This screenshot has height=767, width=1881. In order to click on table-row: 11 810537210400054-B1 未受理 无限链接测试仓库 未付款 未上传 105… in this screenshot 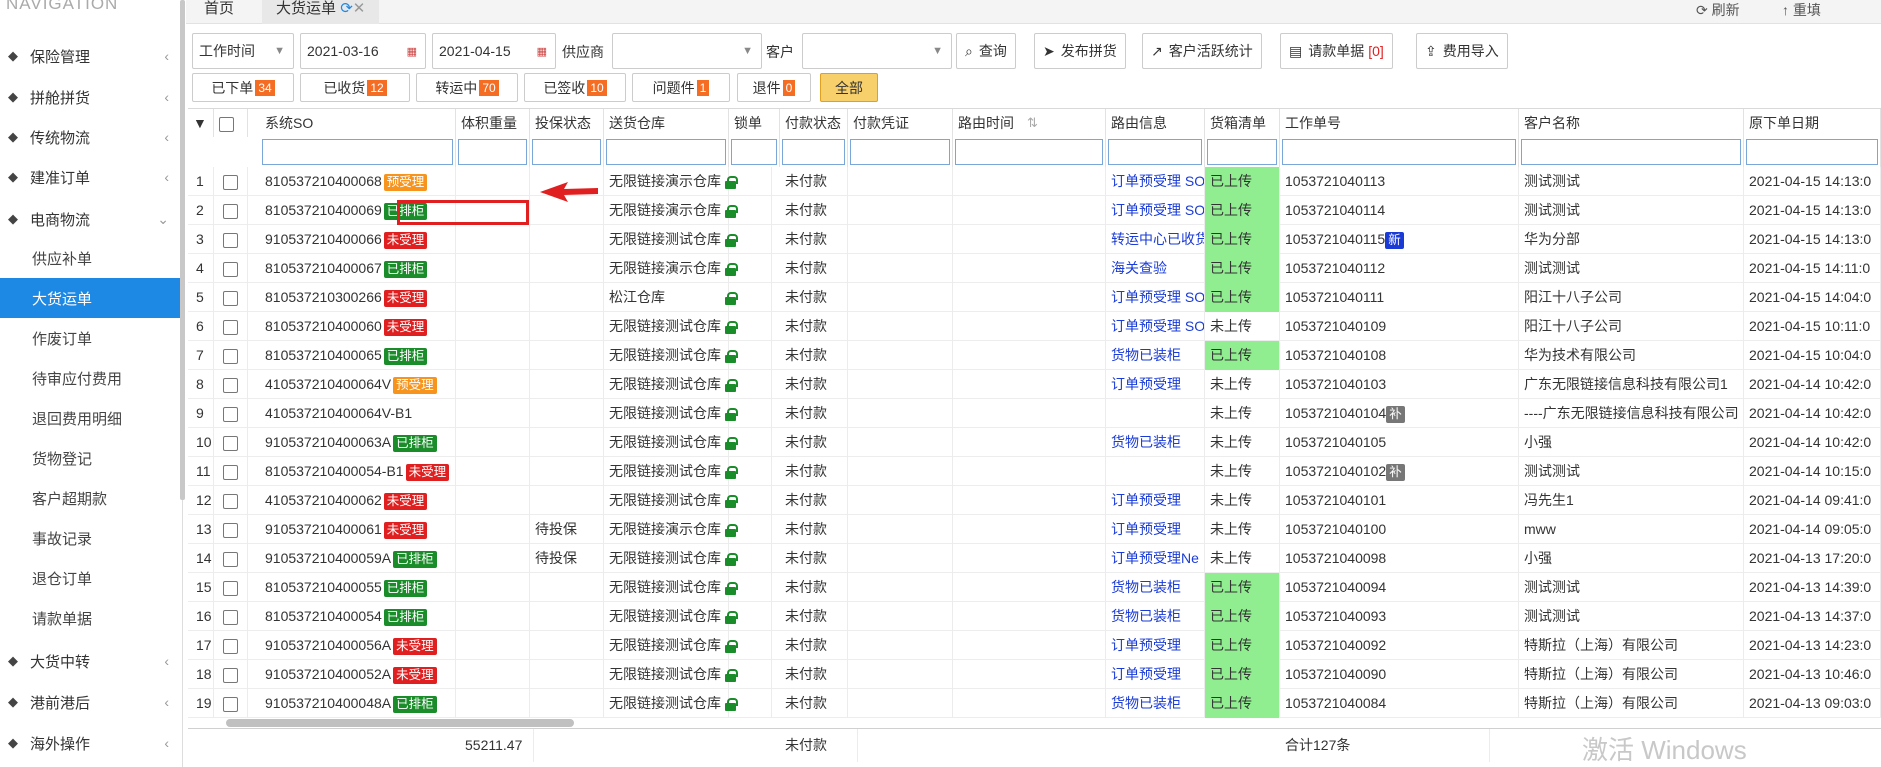, I will do `click(1034, 471)`.